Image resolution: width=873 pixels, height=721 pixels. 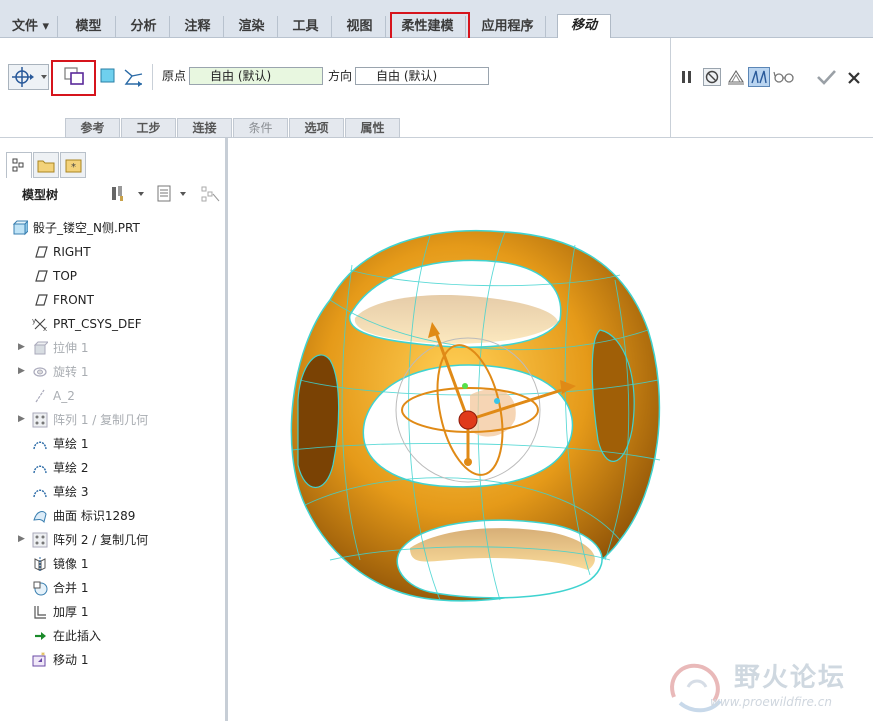 I want to click on subtab-attachment: 连接, so click(x=204, y=128).